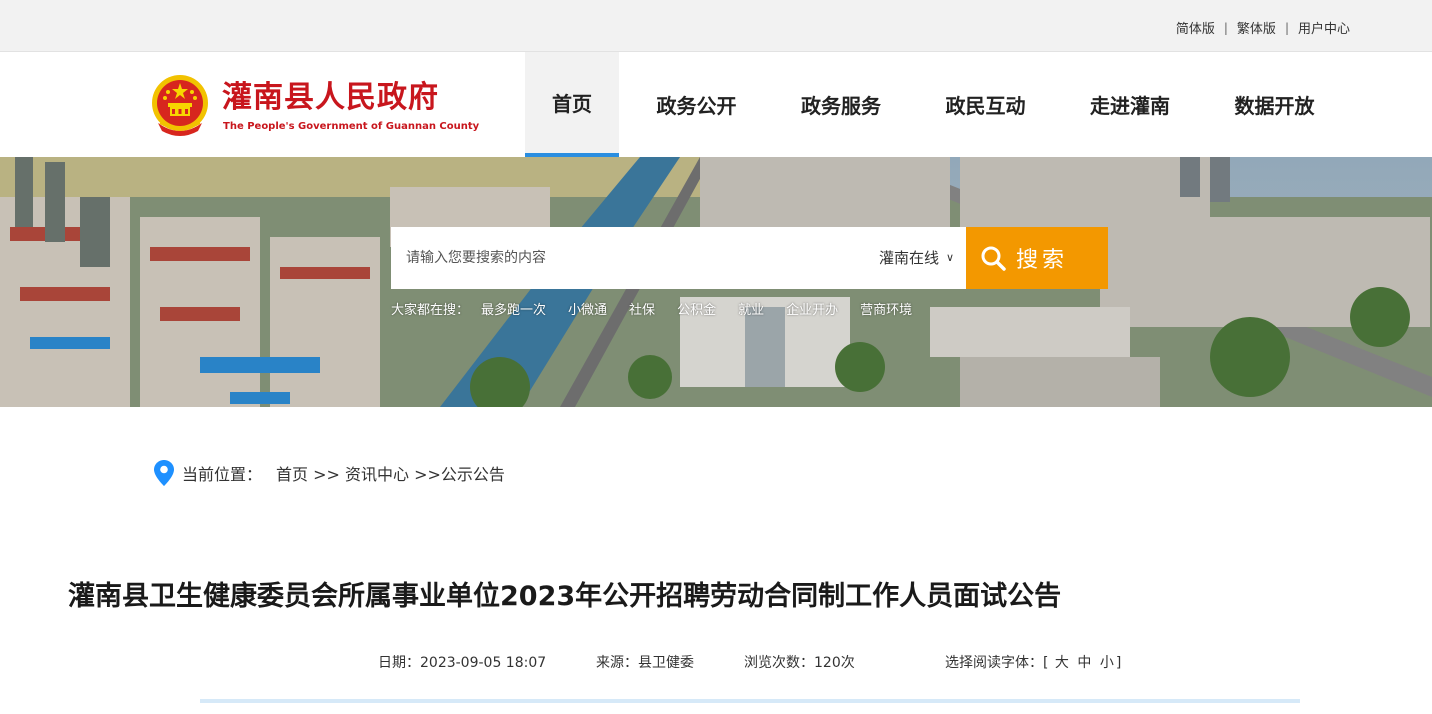 This screenshot has height=714, width=1432. I want to click on breadcrumb-label: 当前位置：, so click(222, 474).